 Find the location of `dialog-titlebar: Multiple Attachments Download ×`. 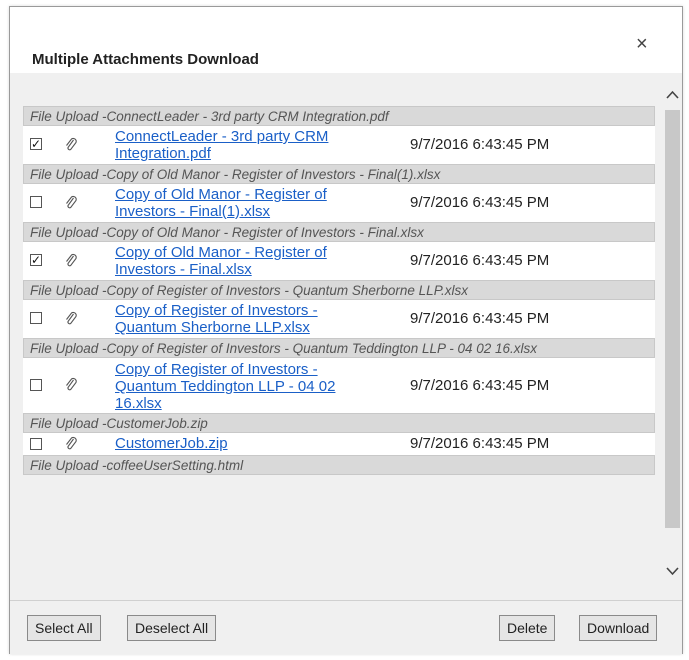

dialog-titlebar: Multiple Attachments Download × is located at coordinates (346, 40).